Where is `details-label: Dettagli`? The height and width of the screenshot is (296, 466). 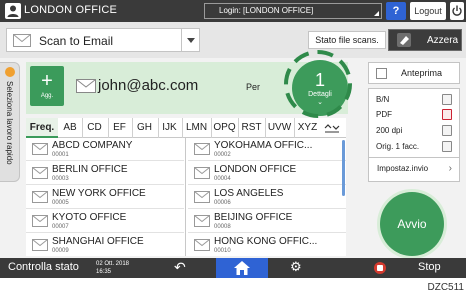
details-label: Dettagli is located at coordinates (320, 94).